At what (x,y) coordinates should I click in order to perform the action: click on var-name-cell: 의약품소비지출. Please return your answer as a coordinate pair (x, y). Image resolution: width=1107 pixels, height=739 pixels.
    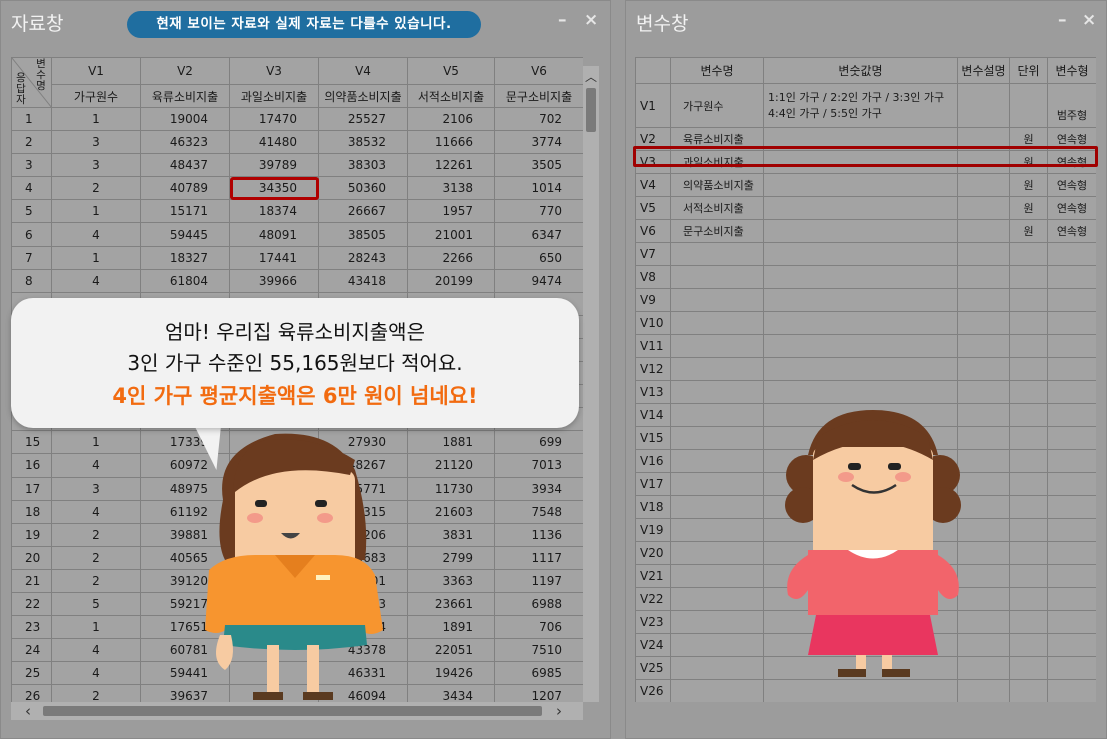
    Looking at the image, I should click on (717, 185).